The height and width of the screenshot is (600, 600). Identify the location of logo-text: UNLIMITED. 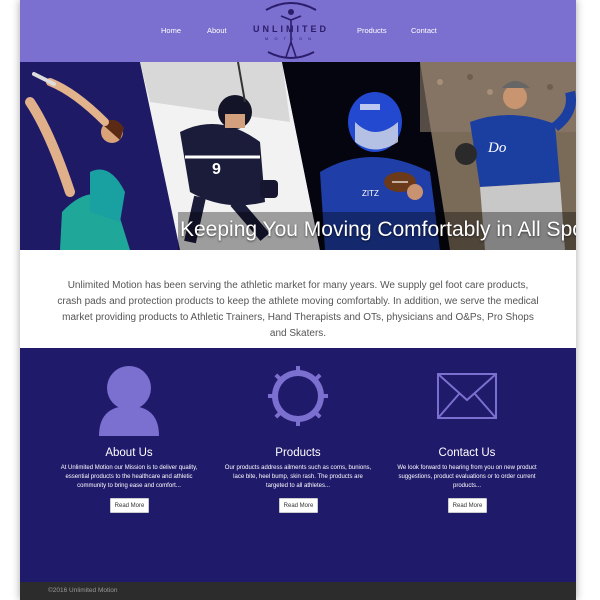
(291, 29).